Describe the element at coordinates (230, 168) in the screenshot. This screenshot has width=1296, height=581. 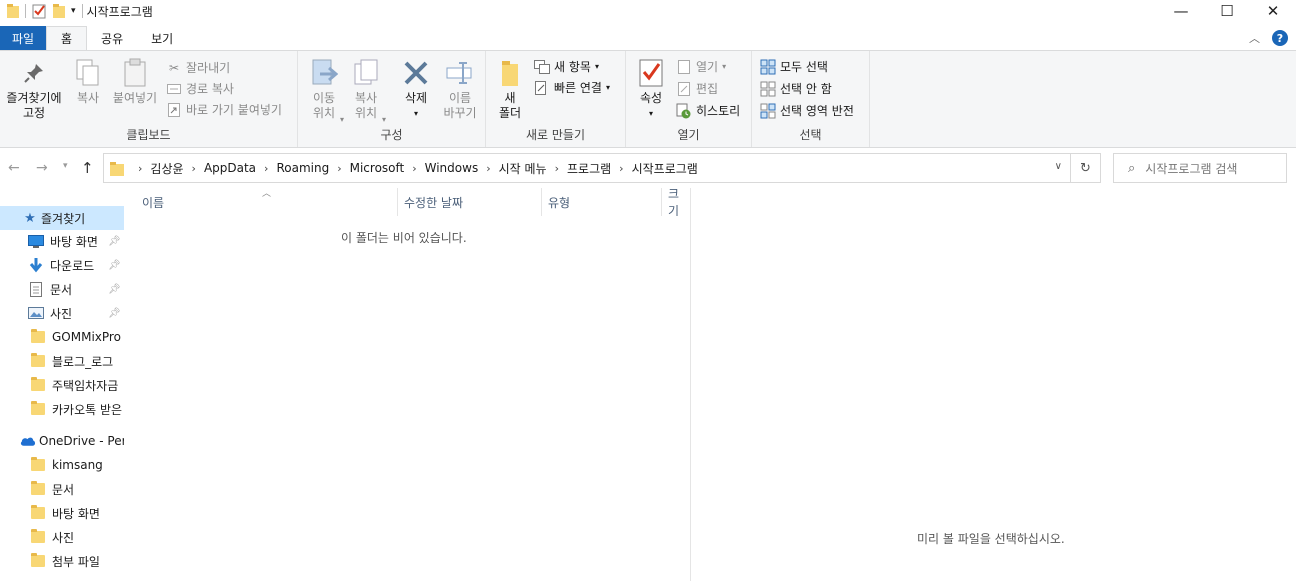
I see `breadcrumb-item: AppData` at that location.